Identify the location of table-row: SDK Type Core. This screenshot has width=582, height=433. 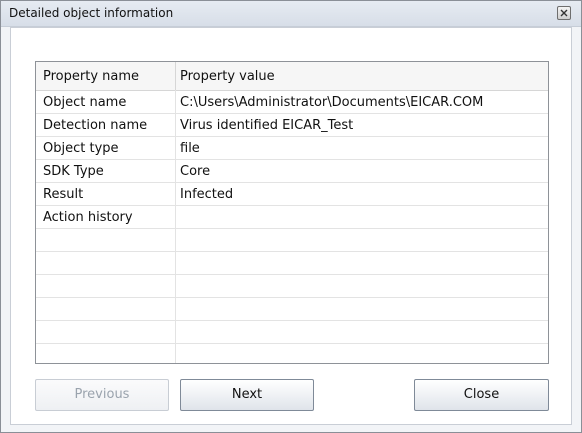
(292, 171).